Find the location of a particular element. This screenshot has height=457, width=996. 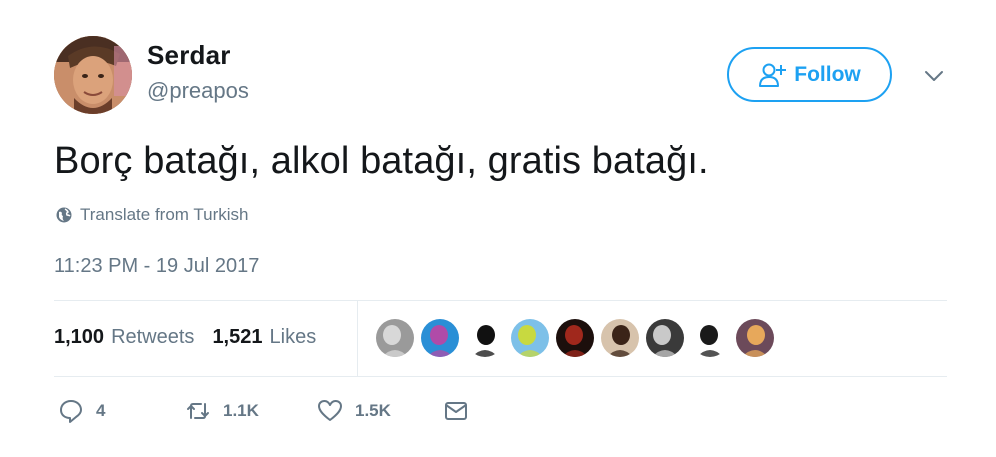

retweet-count: 1.1K is located at coordinates (241, 410).